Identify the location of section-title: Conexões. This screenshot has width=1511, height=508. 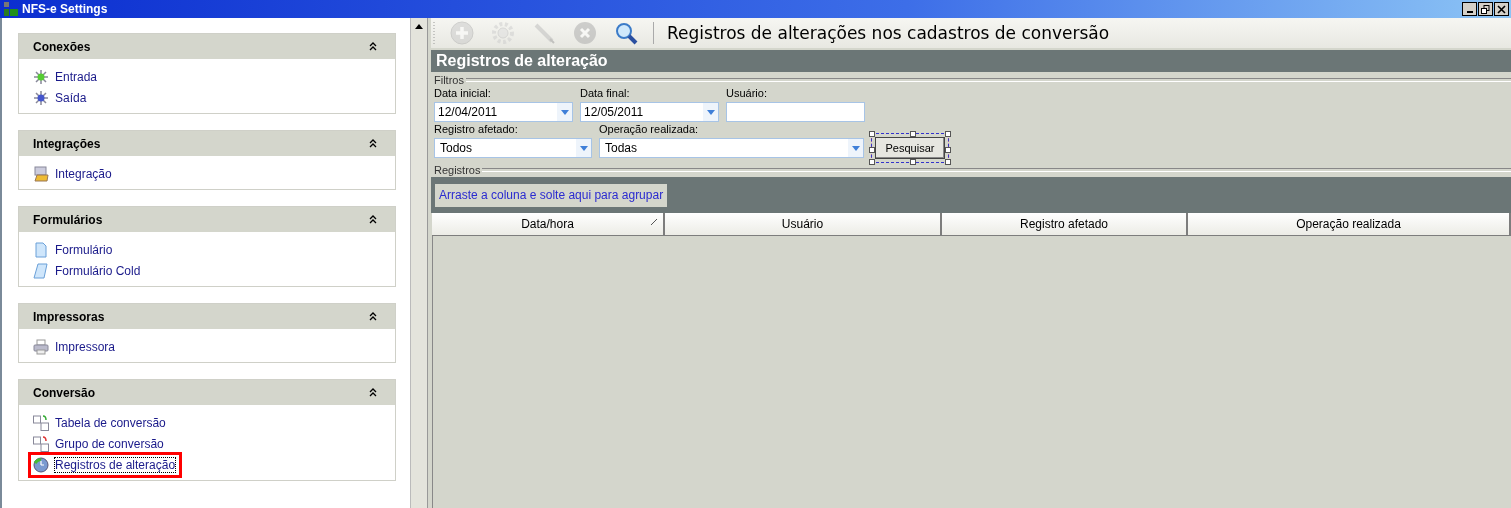
(62, 46).